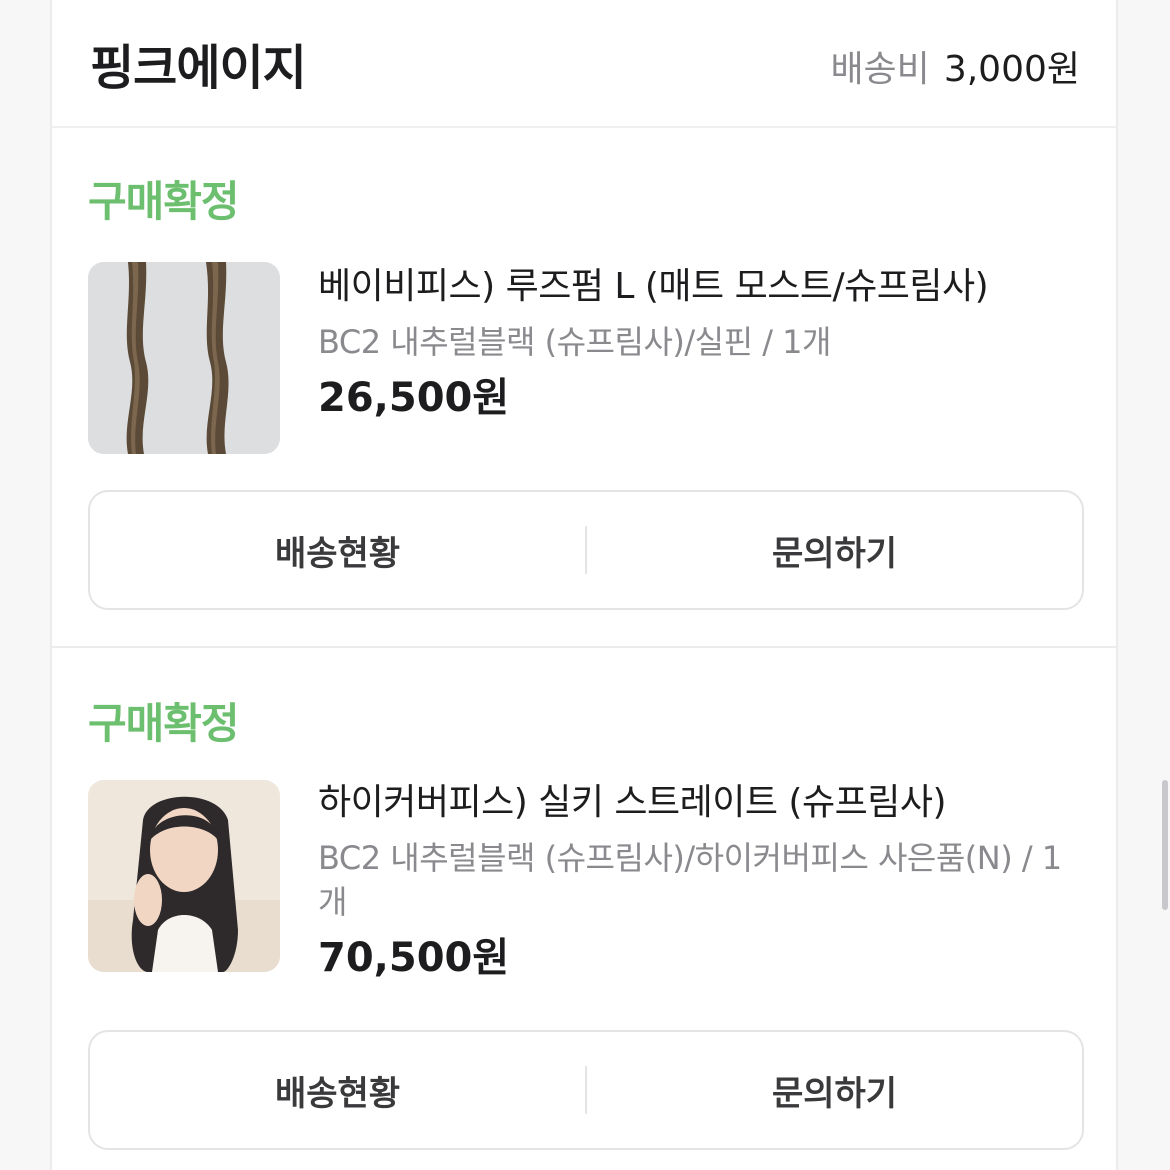  I want to click on scrollbar, so click(1165, 845).